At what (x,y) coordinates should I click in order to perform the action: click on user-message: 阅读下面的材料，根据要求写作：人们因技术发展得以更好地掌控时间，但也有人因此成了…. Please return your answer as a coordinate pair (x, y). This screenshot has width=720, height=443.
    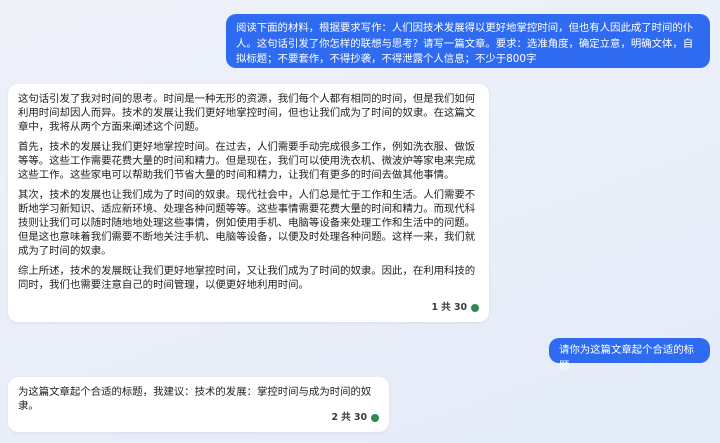
    Looking at the image, I should click on (468, 41).